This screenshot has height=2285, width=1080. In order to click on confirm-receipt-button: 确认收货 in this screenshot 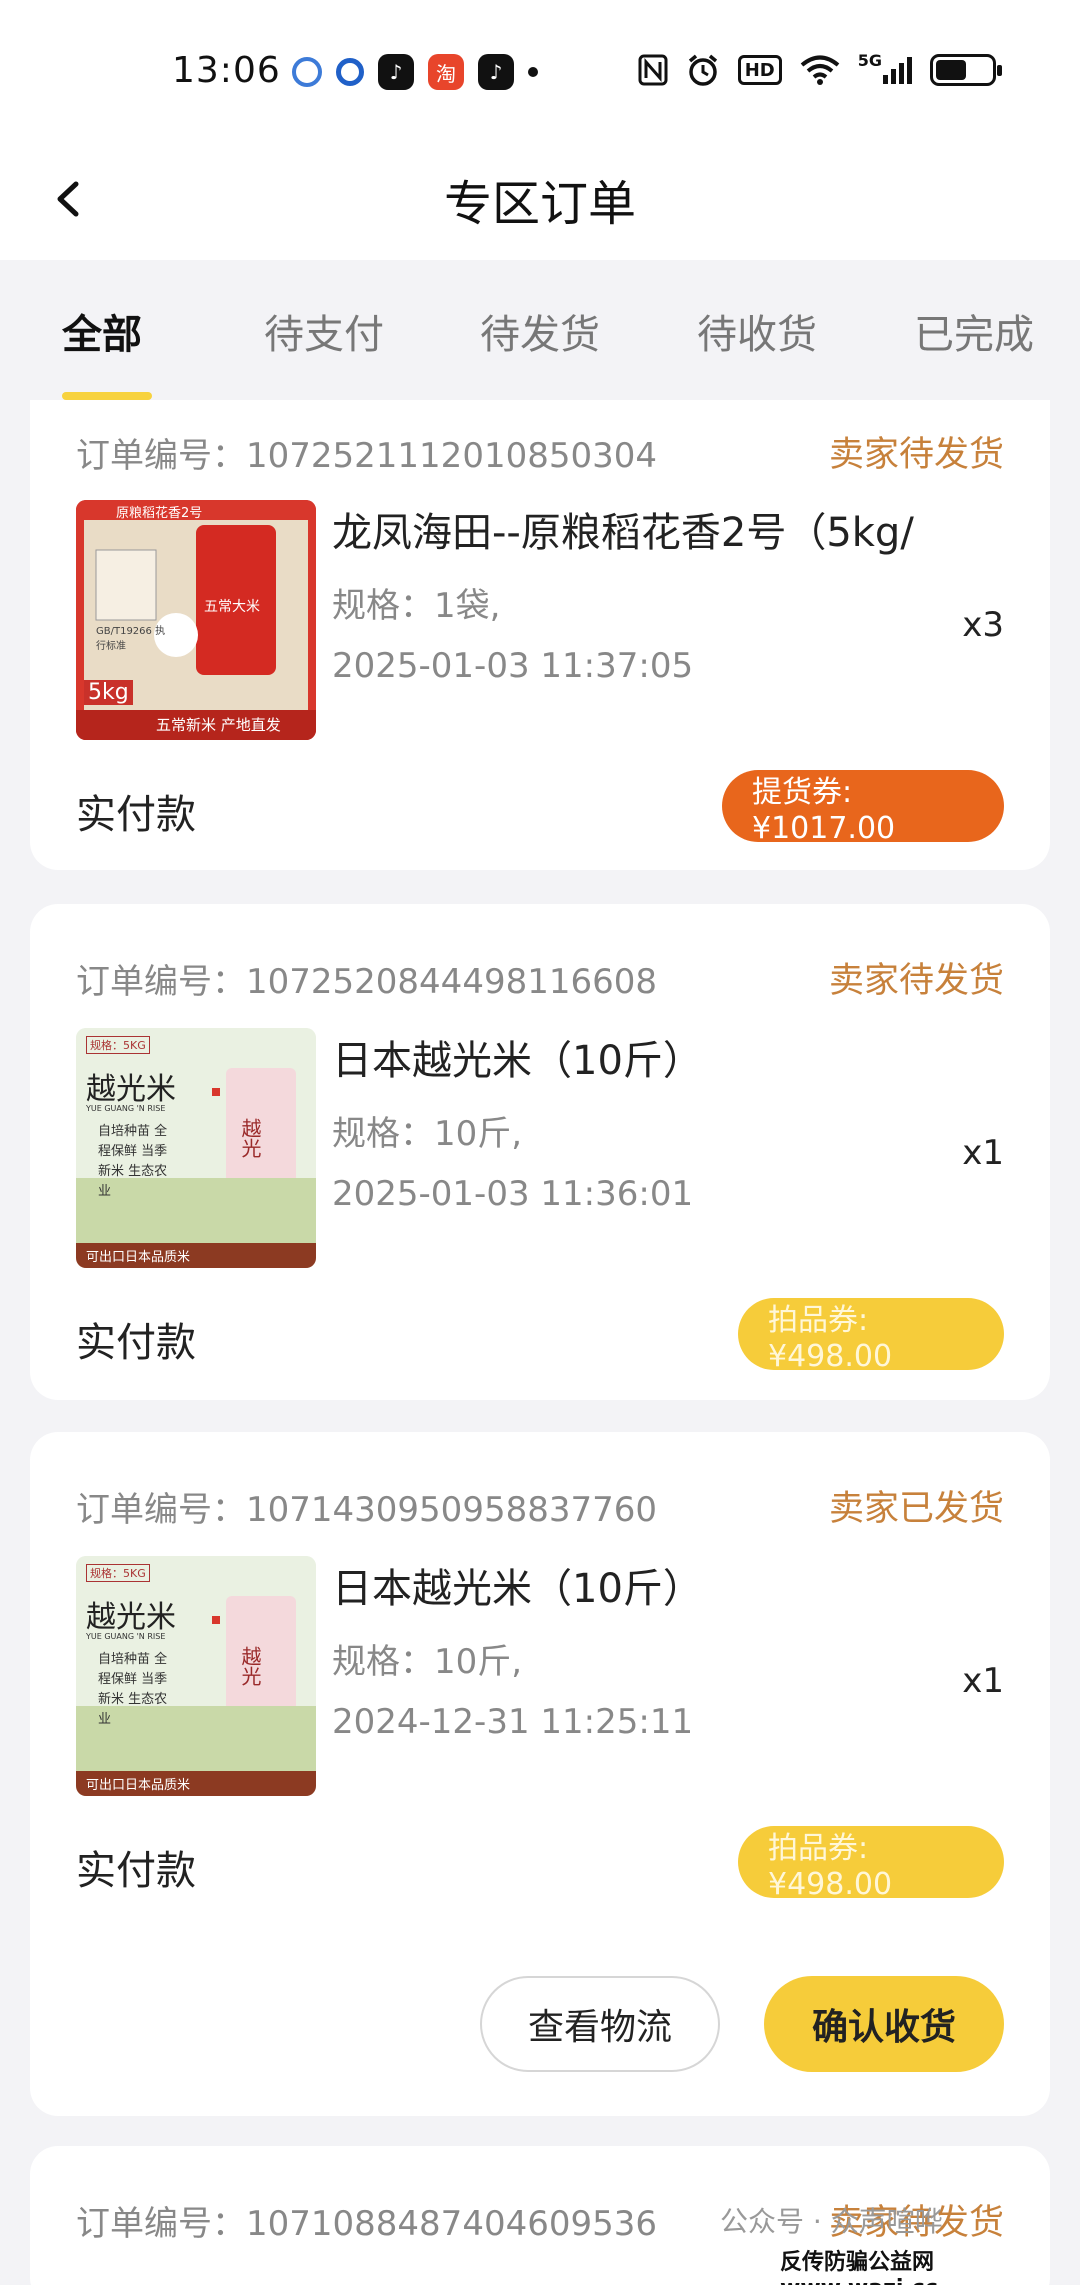, I will do `click(884, 2024)`.